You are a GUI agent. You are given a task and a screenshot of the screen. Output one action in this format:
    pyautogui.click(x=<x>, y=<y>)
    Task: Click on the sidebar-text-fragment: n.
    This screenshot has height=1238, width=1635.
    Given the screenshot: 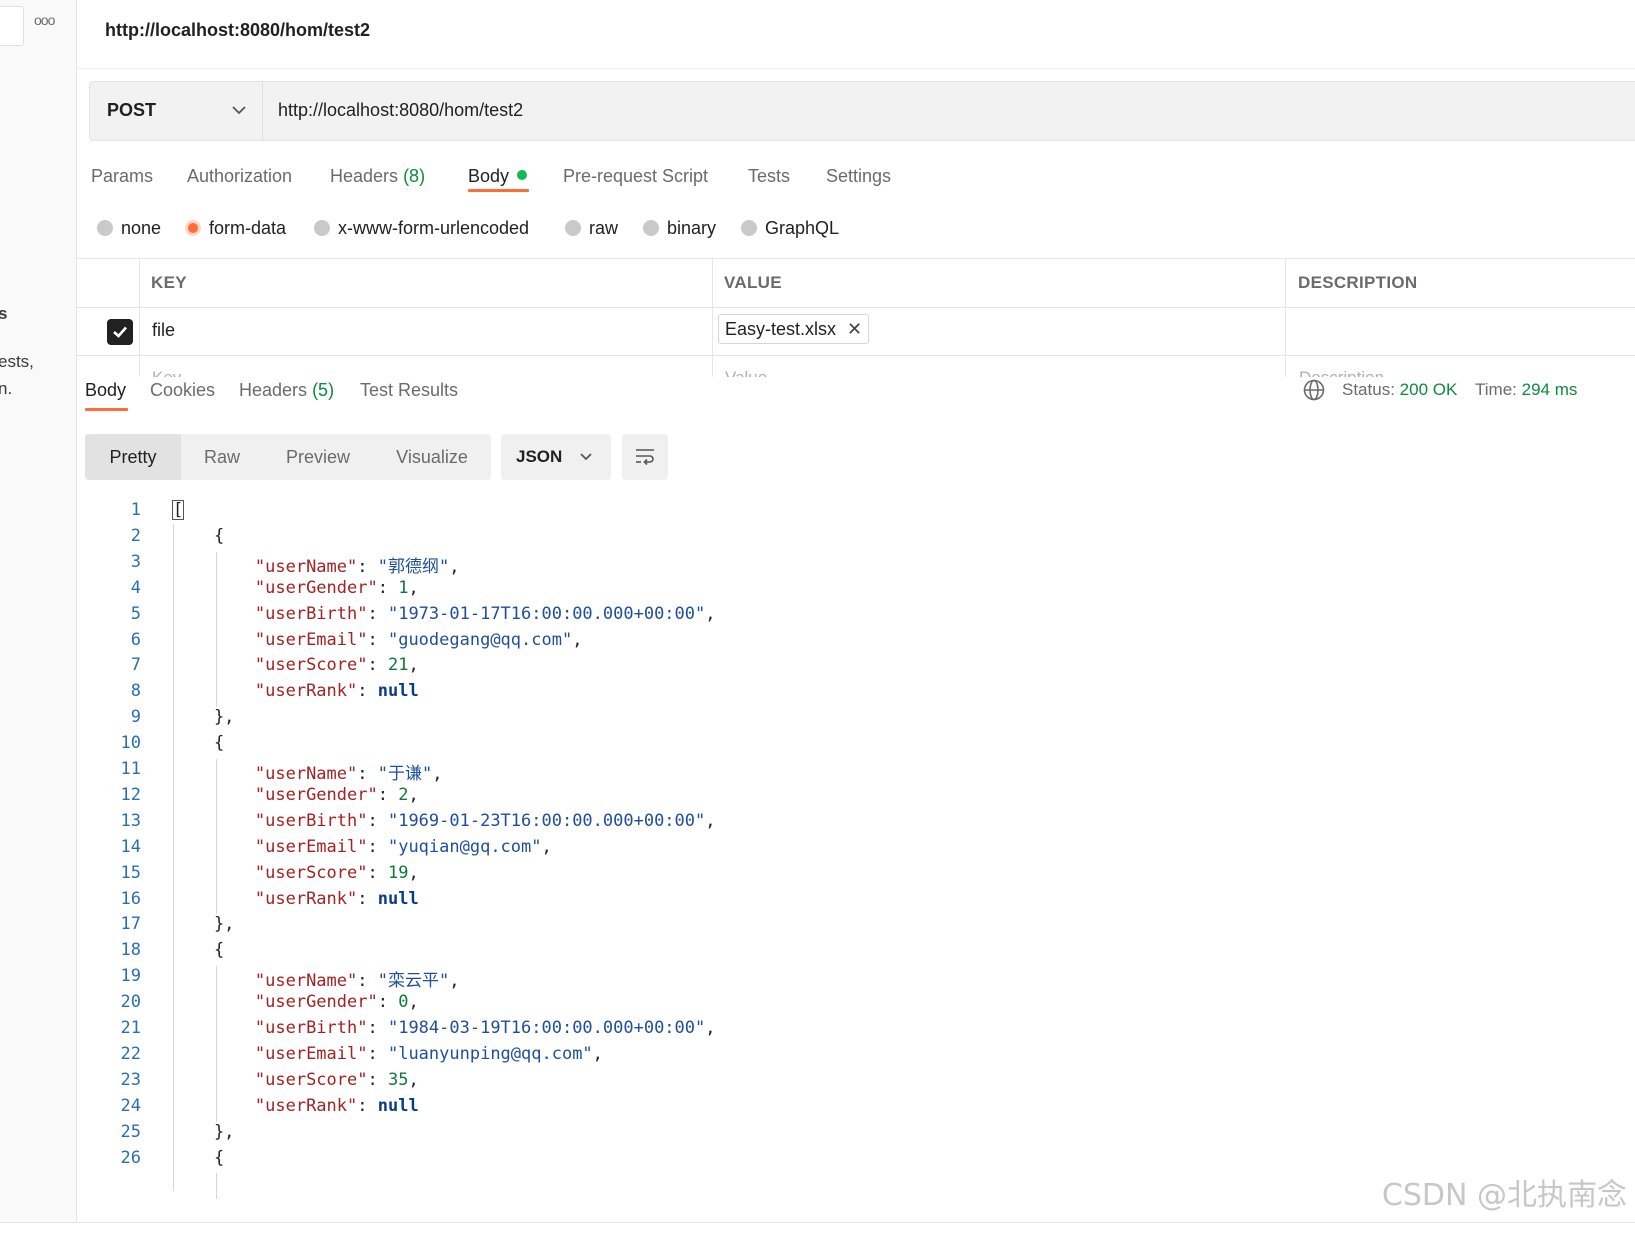 What is the action you would take?
    pyautogui.click(x=6, y=388)
    